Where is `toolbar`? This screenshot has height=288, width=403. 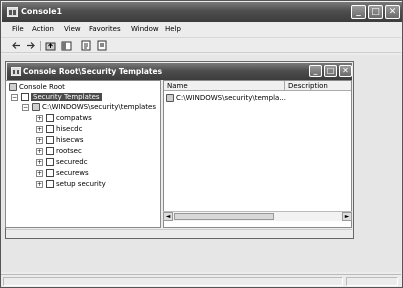
toolbar is located at coordinates (201, 45).